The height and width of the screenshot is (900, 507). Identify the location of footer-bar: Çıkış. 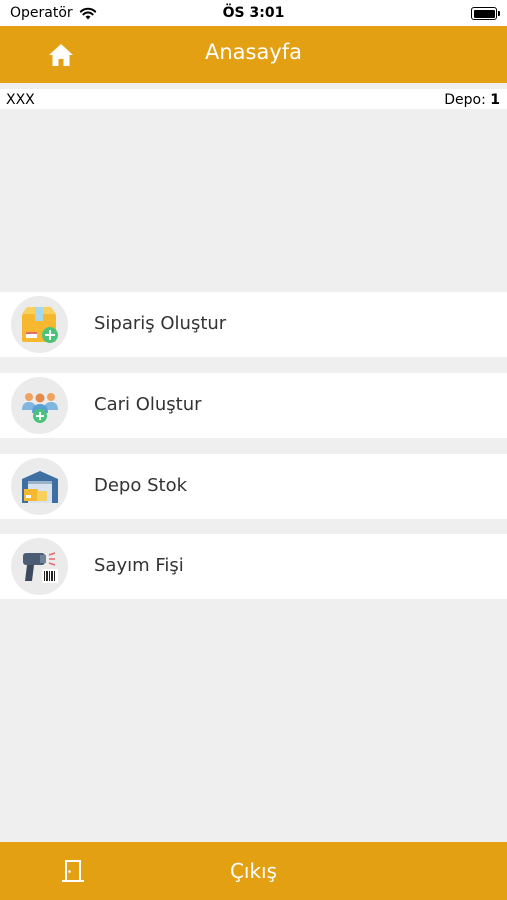
(253, 871).